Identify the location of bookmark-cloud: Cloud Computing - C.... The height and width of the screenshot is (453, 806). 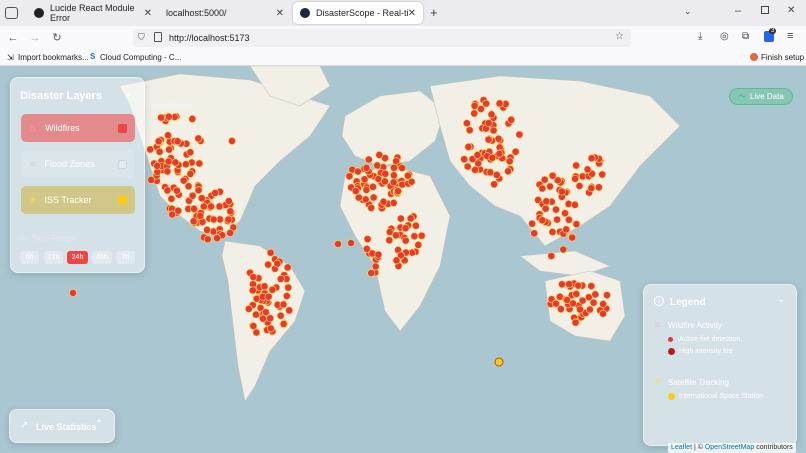
(140, 57).